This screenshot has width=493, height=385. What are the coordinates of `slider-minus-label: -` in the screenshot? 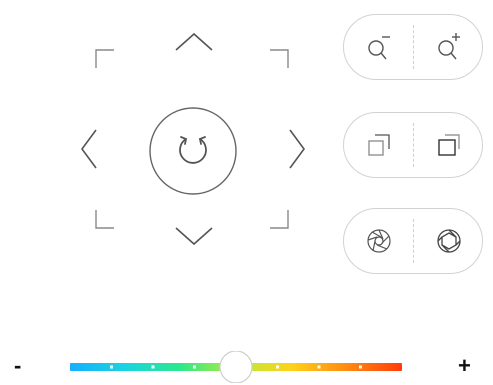 It's located at (17, 366).